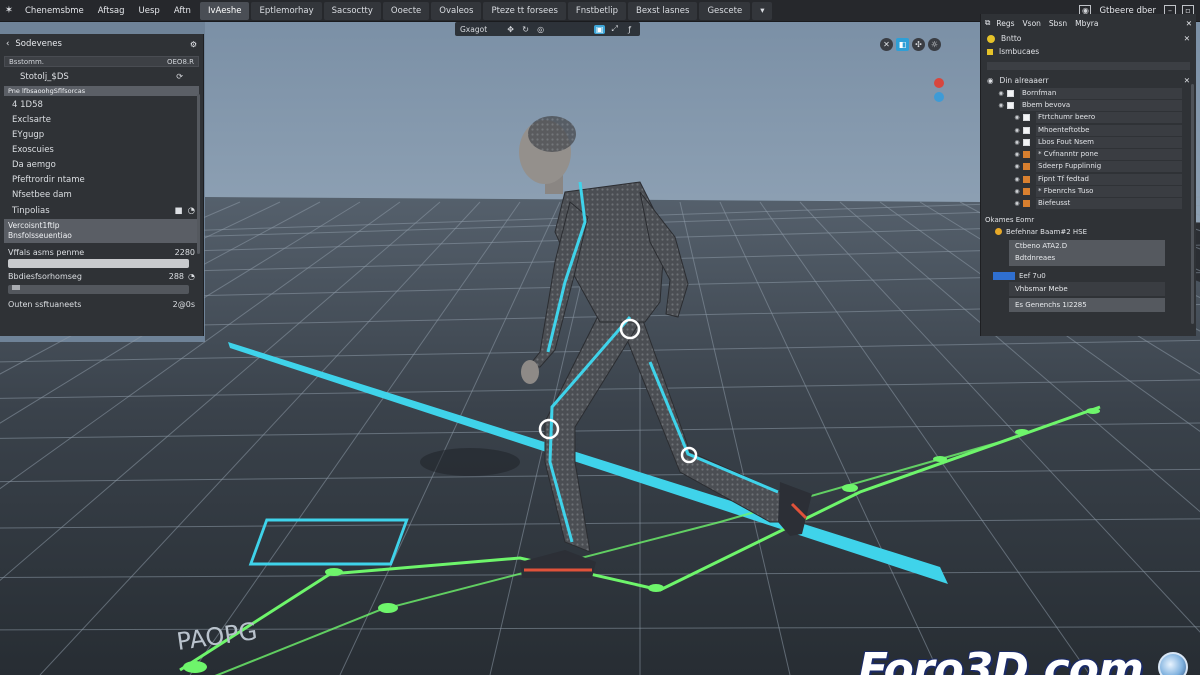  Describe the element at coordinates (480, 29) in the screenshot. I see `viewport-mode-dropdown: Gxagot` at that location.